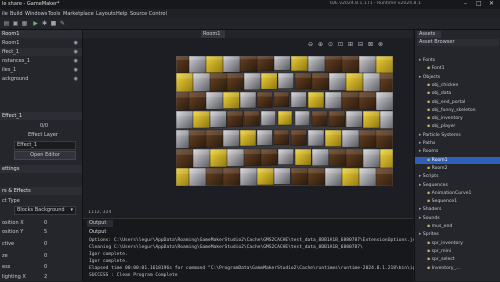  What do you see at coordinates (54, 14) in the screenshot?
I see `menu-item-tools: Tools` at bounding box center [54, 14].